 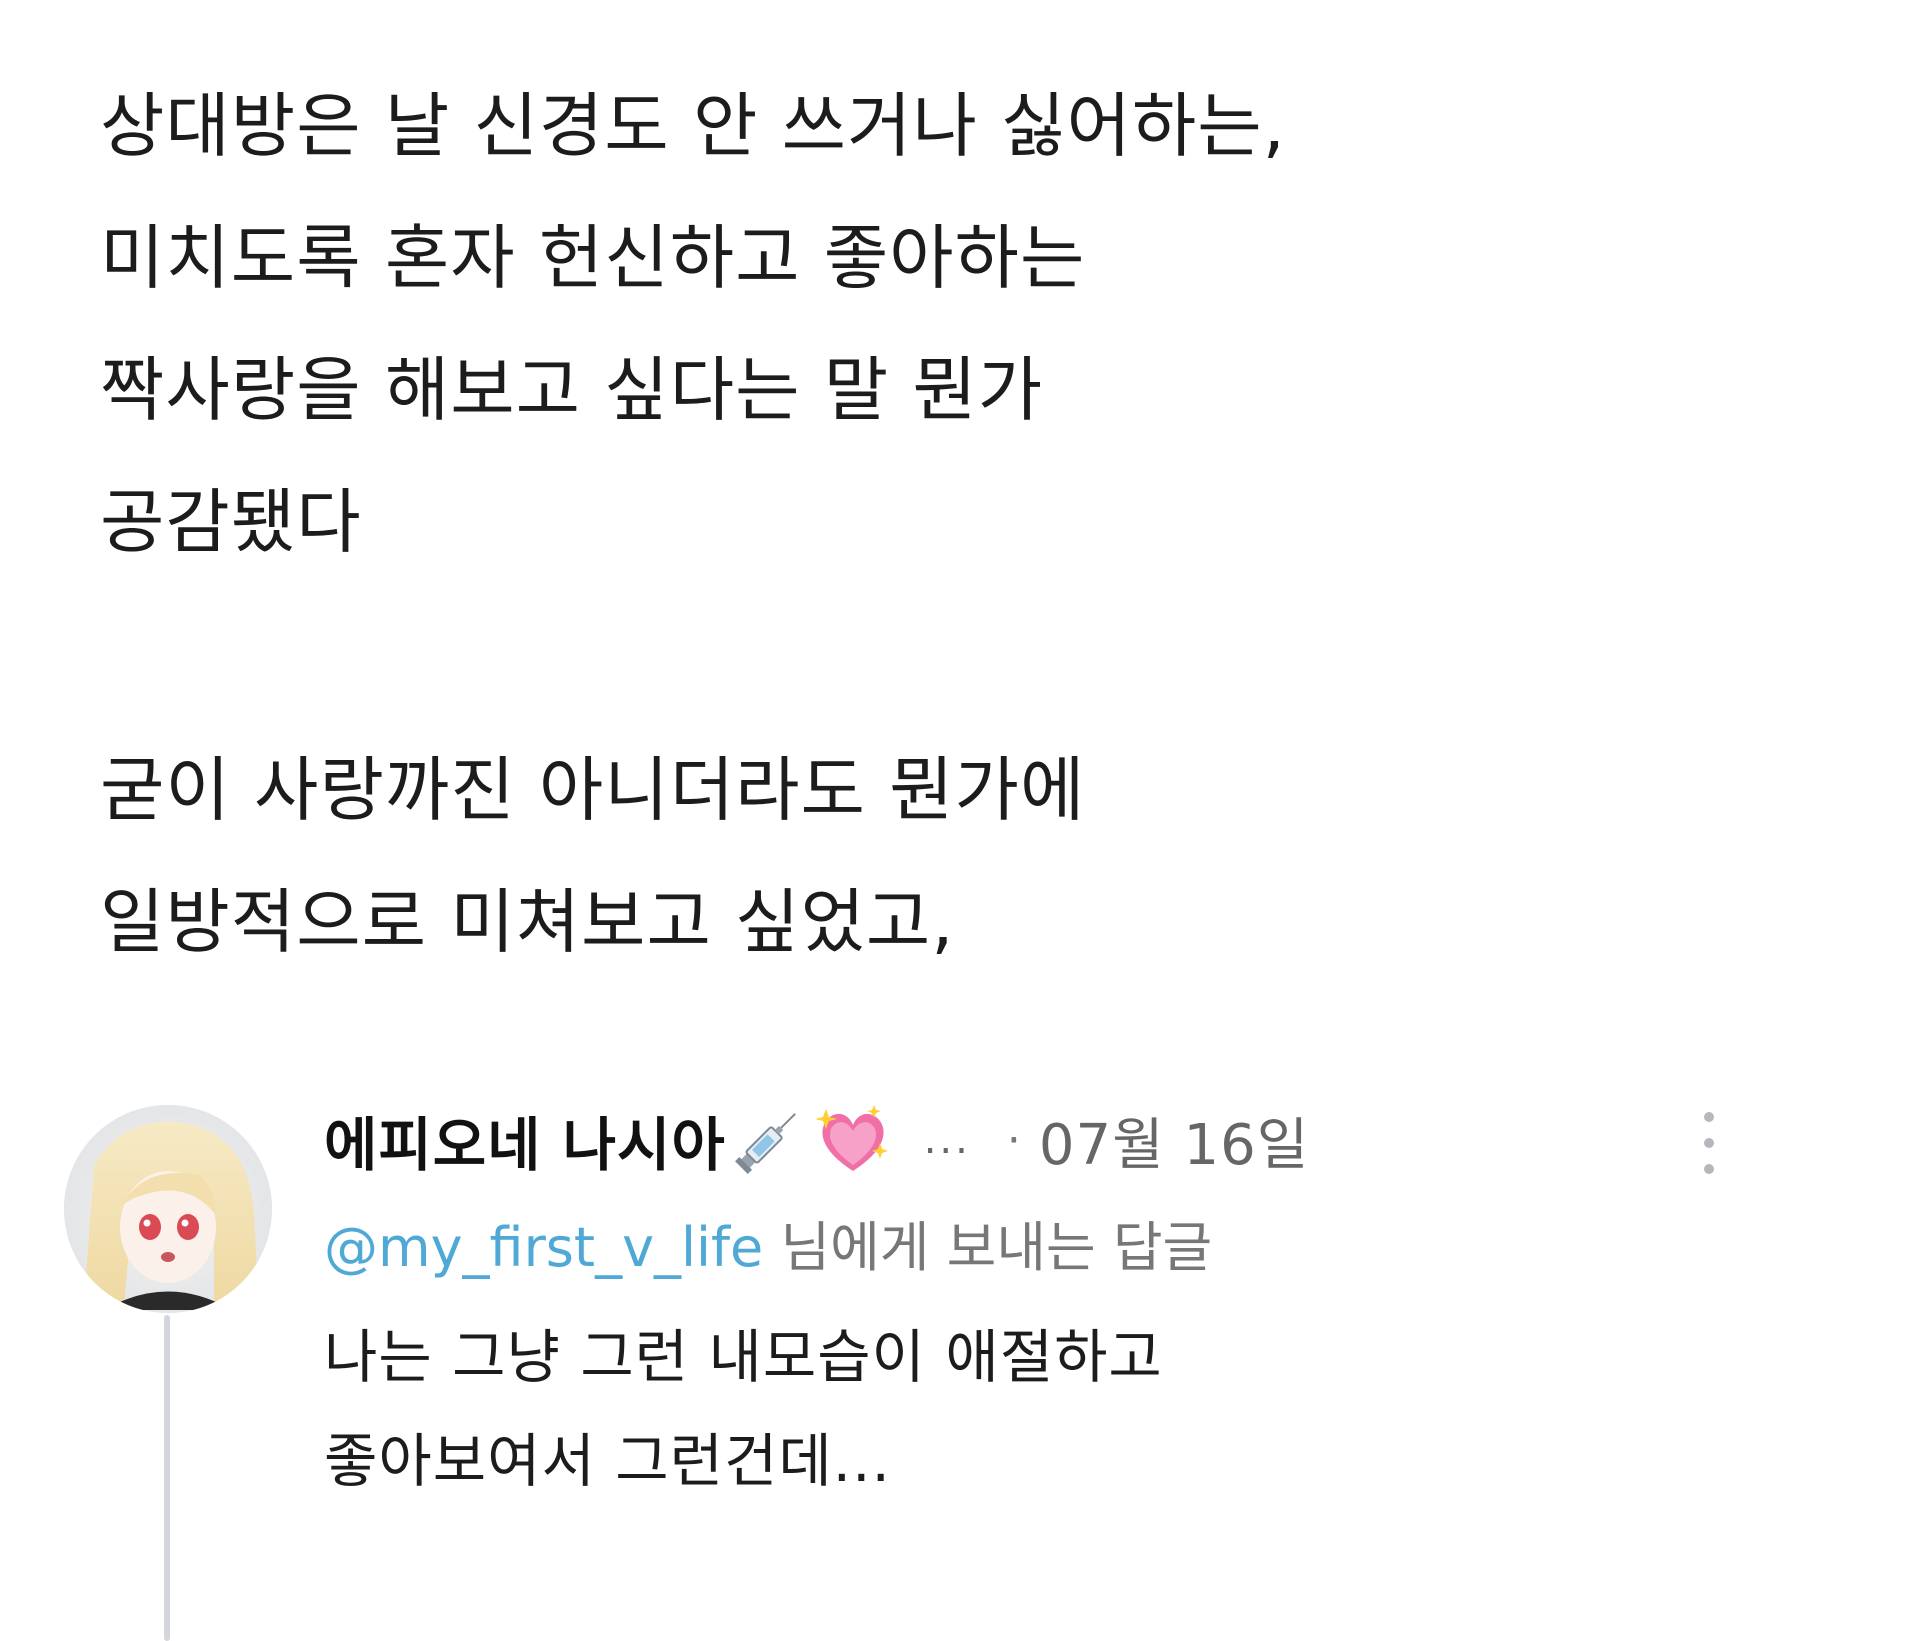 What do you see at coordinates (167, 1478) in the screenshot?
I see `thread-connector-line` at bounding box center [167, 1478].